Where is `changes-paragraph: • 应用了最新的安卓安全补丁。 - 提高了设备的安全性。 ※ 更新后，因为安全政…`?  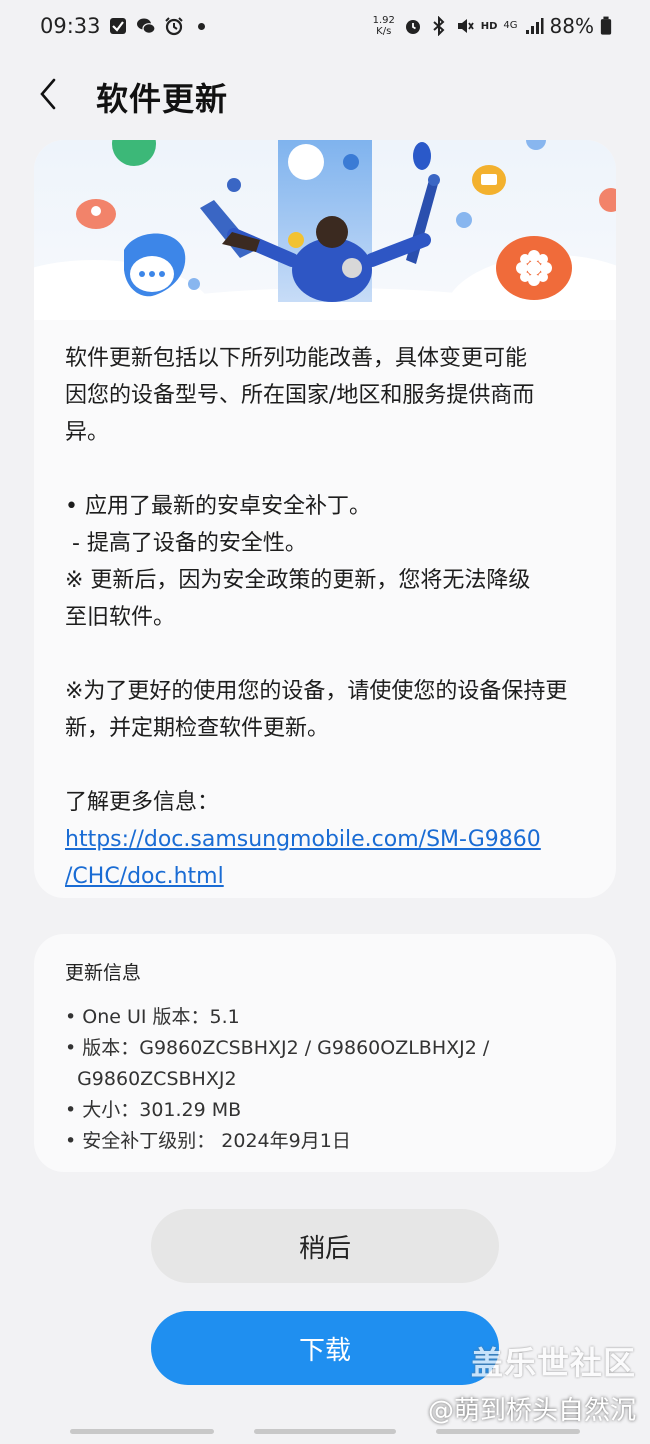
changes-paragraph: • 应用了最新的安卓安全补丁。 - 提高了设备的安全性。 ※ 更新后，因为安全政… is located at coordinates (330, 562).